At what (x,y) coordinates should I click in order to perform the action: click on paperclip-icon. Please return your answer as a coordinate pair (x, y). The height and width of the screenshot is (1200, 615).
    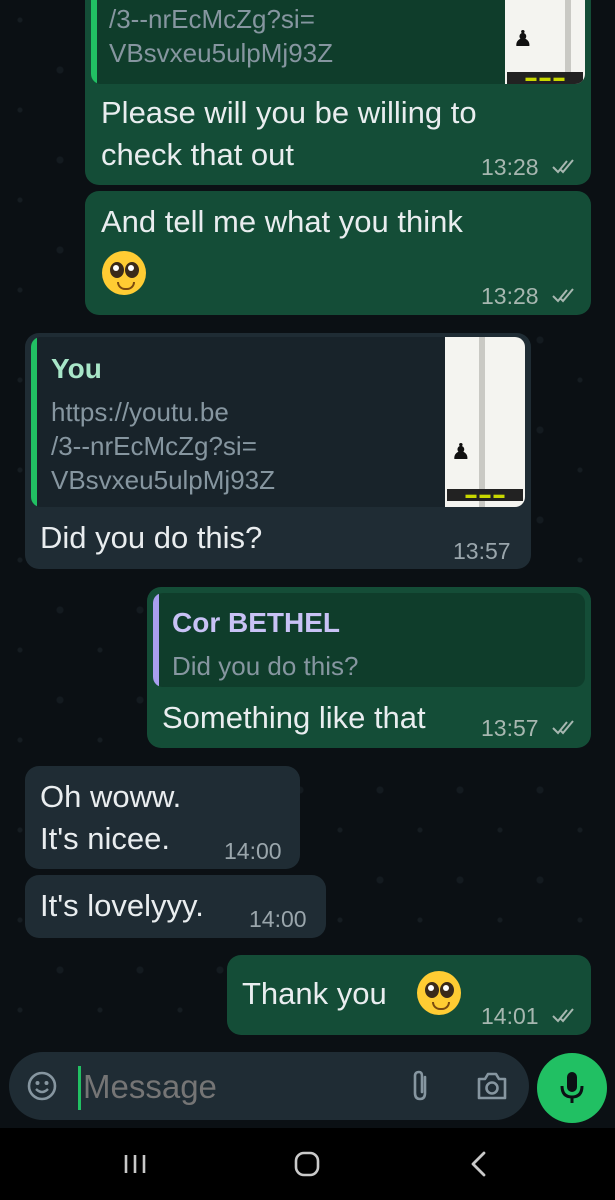
    Looking at the image, I should click on (421, 1086).